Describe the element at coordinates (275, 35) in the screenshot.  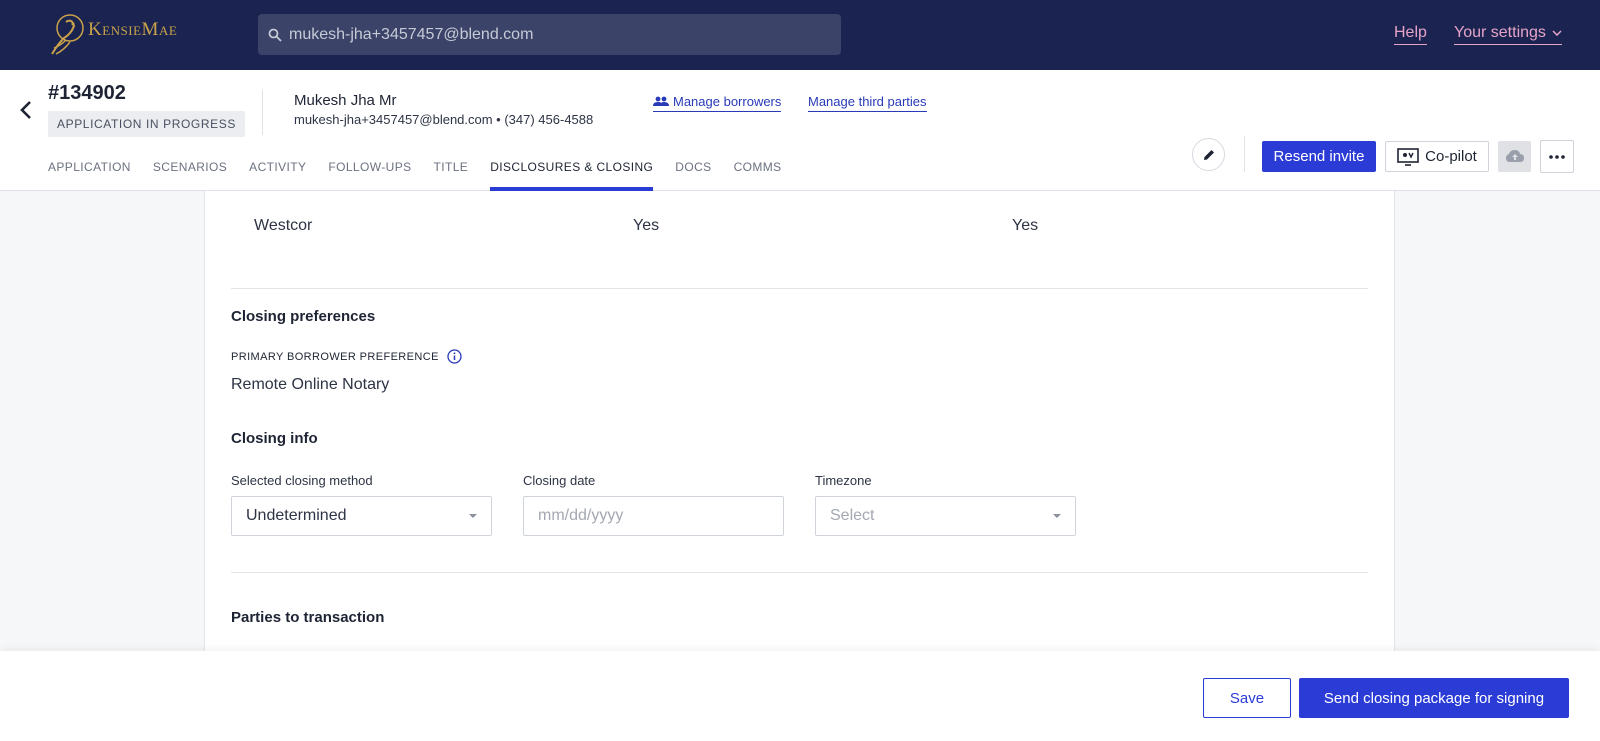
I see `search-icon` at that location.